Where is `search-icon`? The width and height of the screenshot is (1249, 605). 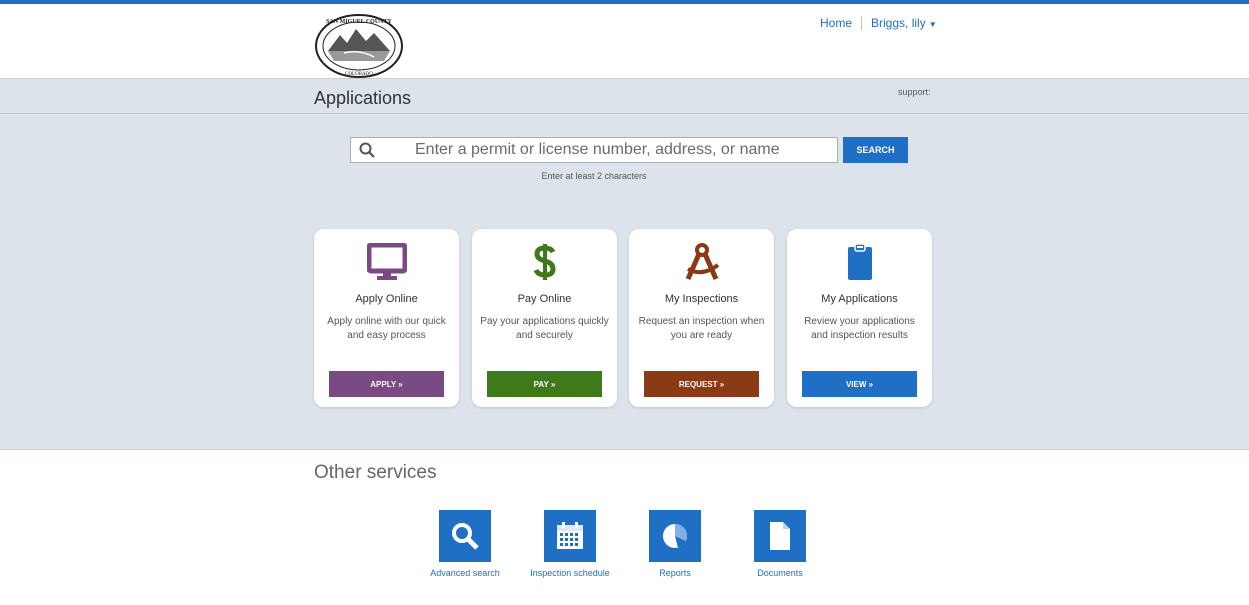 search-icon is located at coordinates (367, 150).